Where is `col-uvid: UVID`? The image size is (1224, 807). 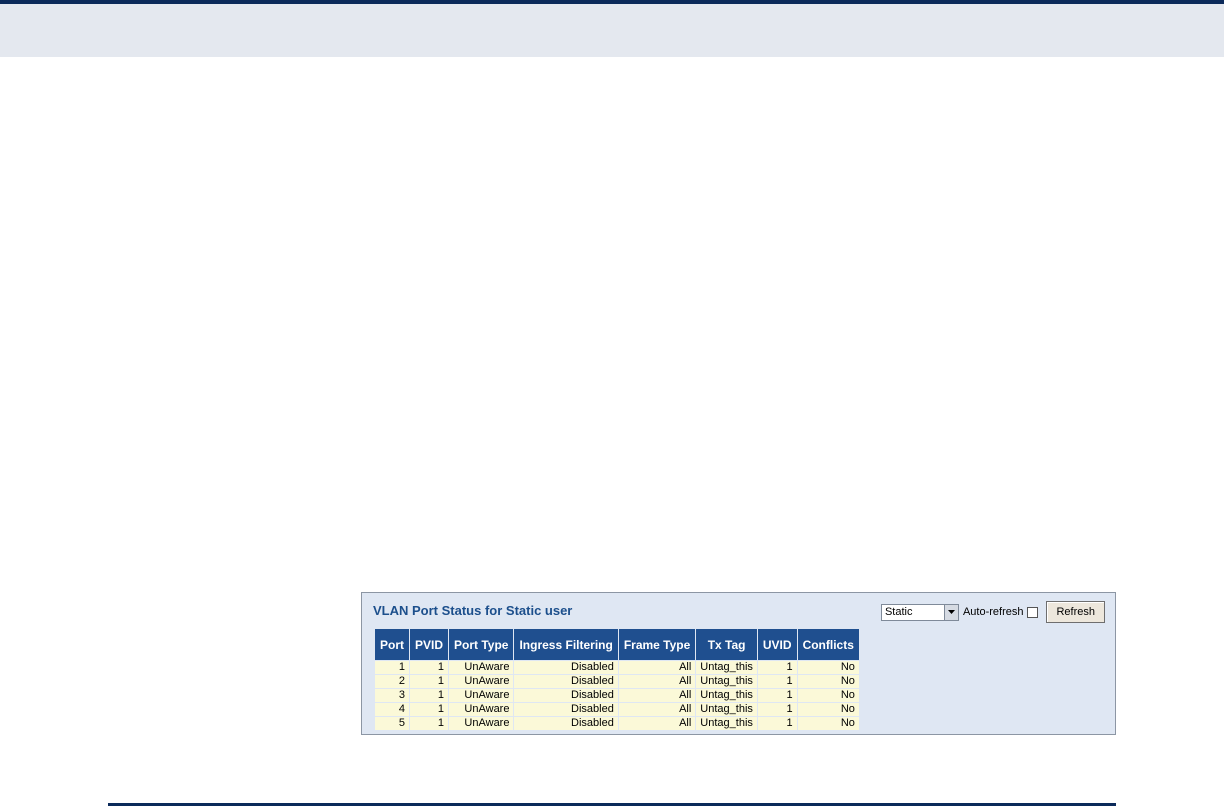
col-uvid: UVID is located at coordinates (777, 644).